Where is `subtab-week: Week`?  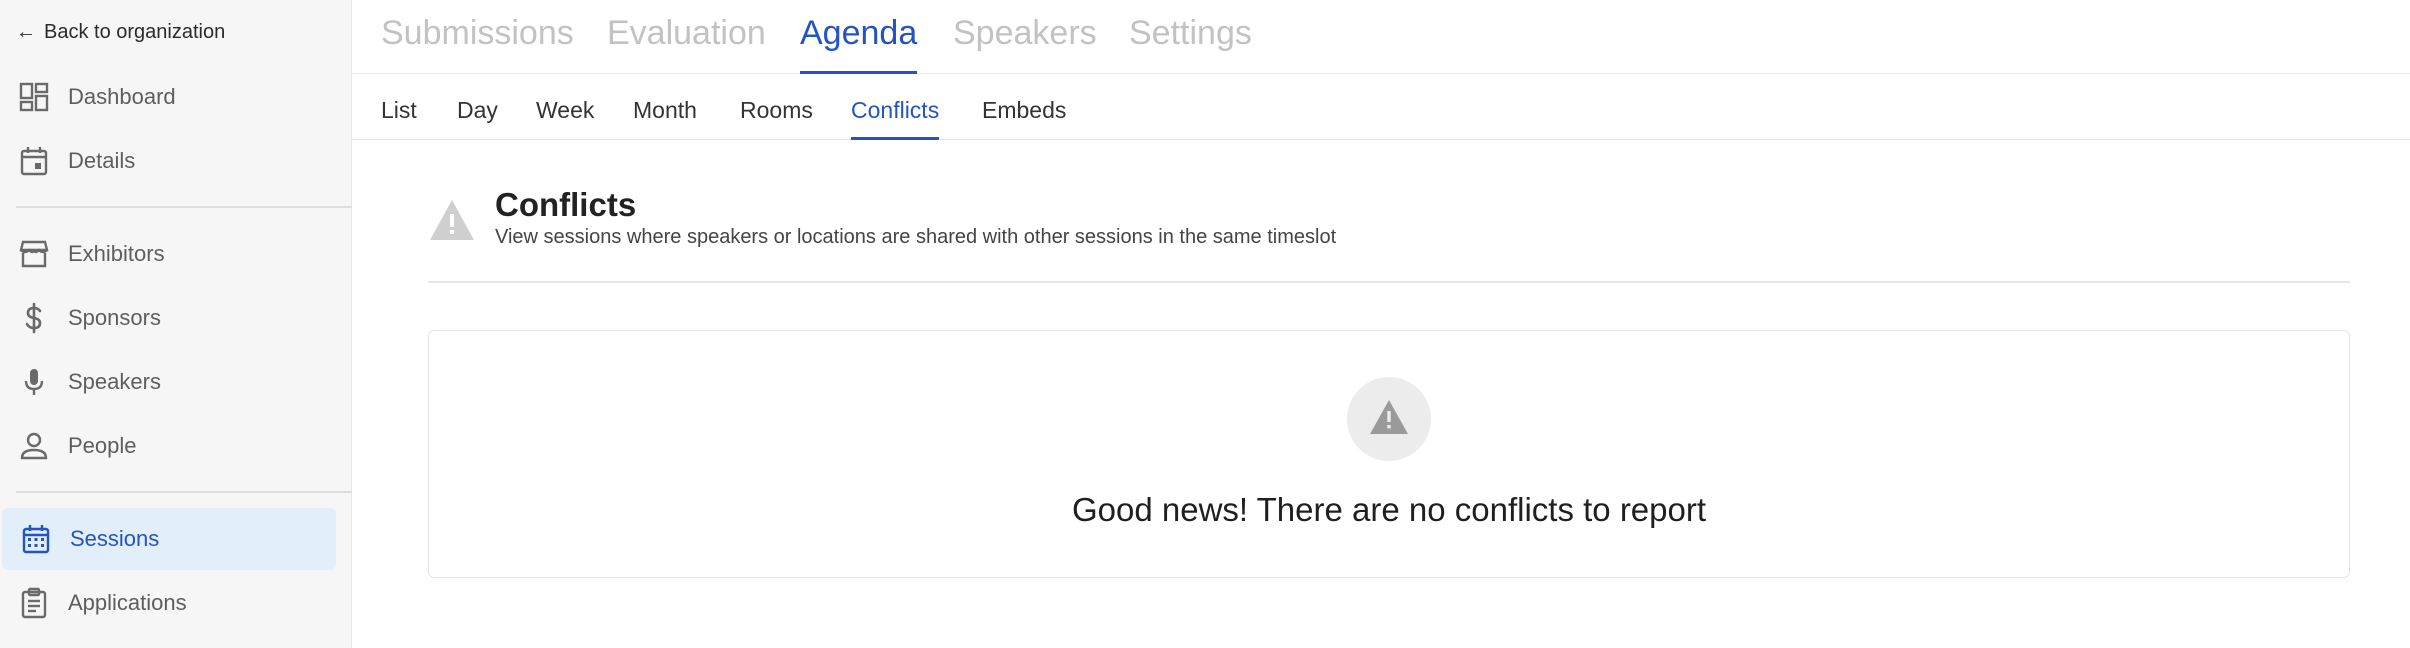 subtab-week: Week is located at coordinates (565, 118).